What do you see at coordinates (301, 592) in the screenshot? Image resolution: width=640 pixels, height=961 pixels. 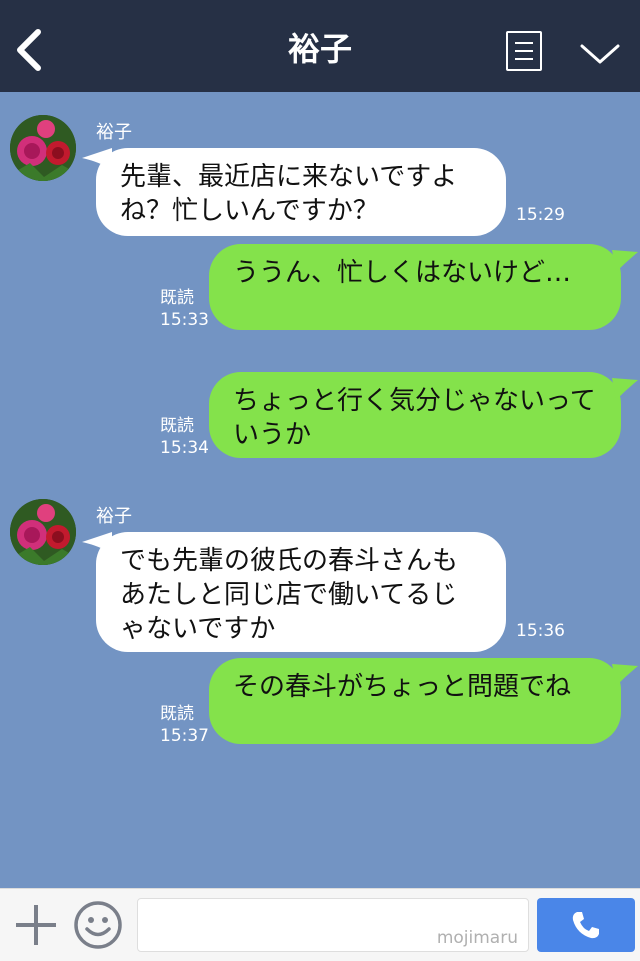 I see `message-bubble-incoming: でも先輩の彼氏の春斗さんもあたしと同じ店で働いてるじゃないですか` at bounding box center [301, 592].